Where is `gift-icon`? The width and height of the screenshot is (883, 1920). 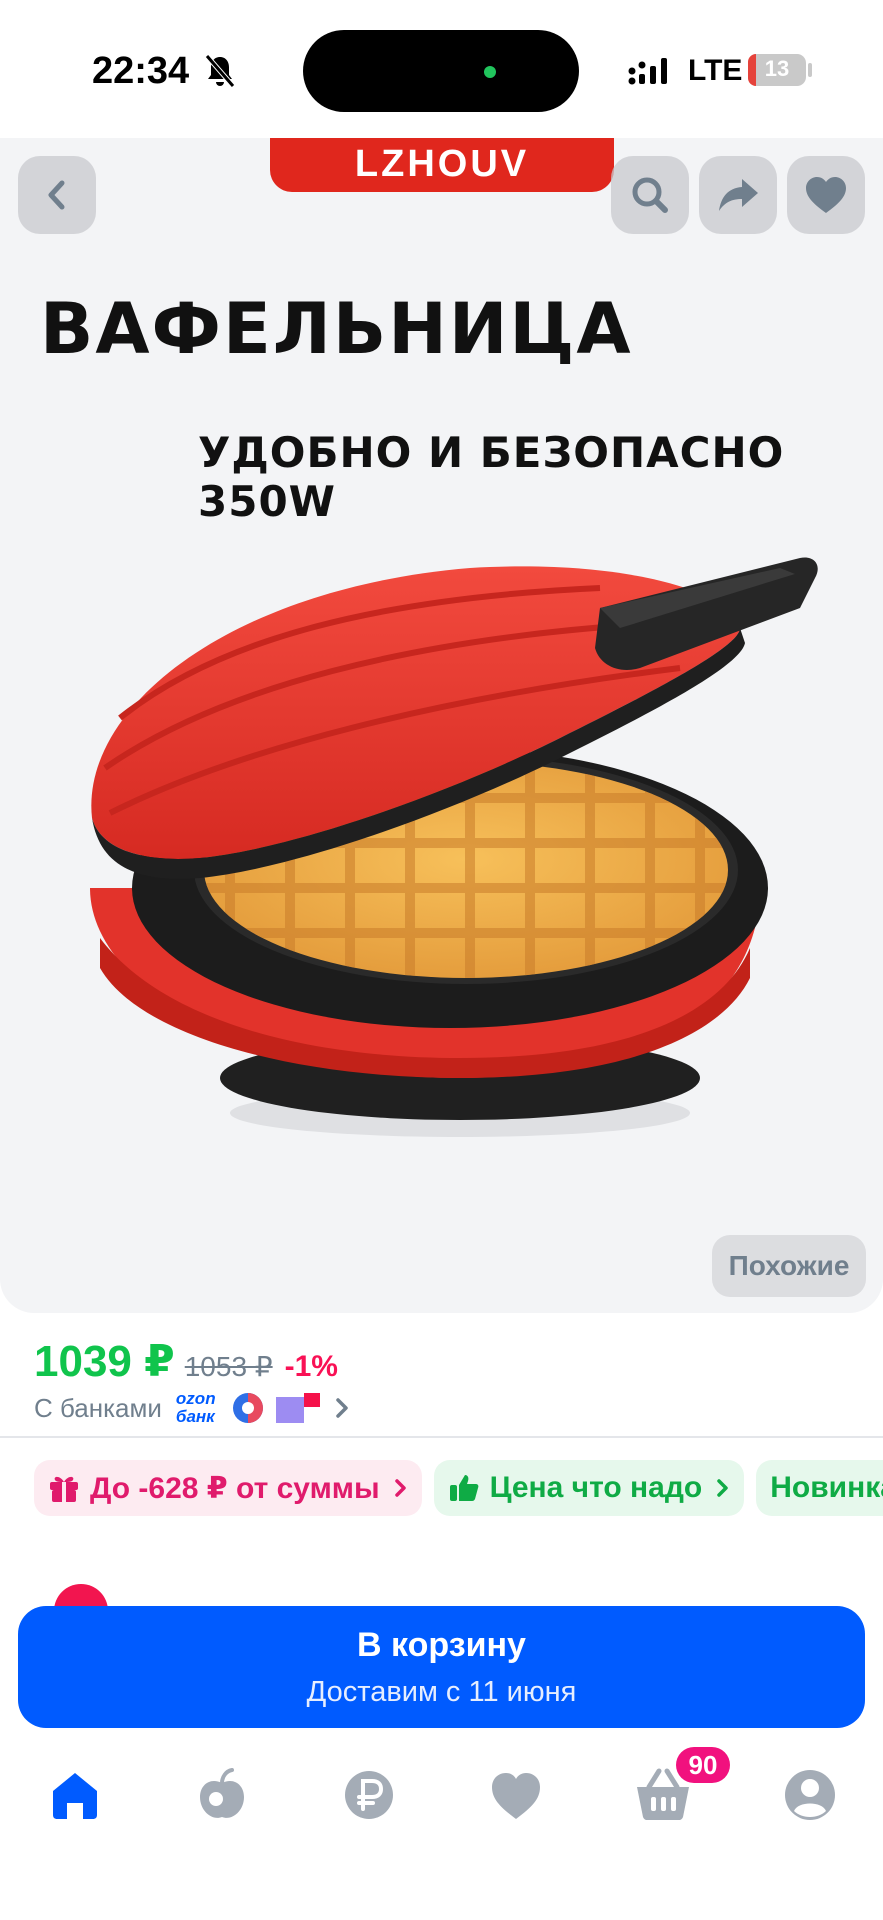 gift-icon is located at coordinates (64, 1489).